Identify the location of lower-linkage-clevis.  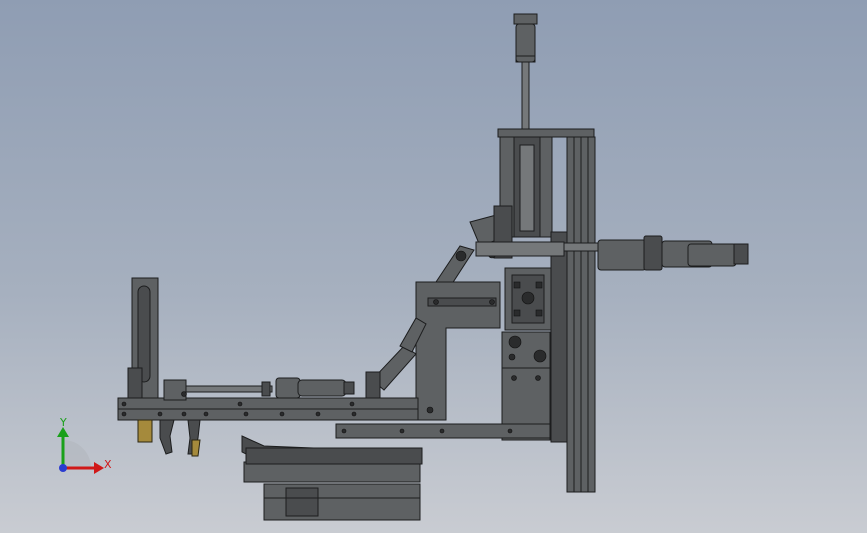
(373, 385).